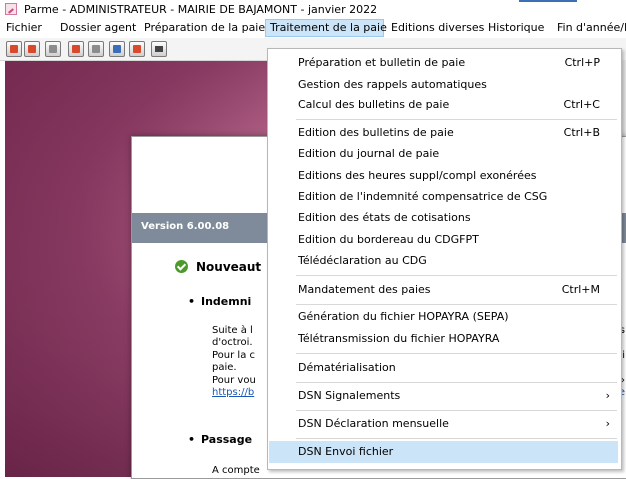 Image resolution: width=626 pixels, height=479 pixels. I want to click on menu-fin-annee: Fin d'année/D, so click(589, 28).